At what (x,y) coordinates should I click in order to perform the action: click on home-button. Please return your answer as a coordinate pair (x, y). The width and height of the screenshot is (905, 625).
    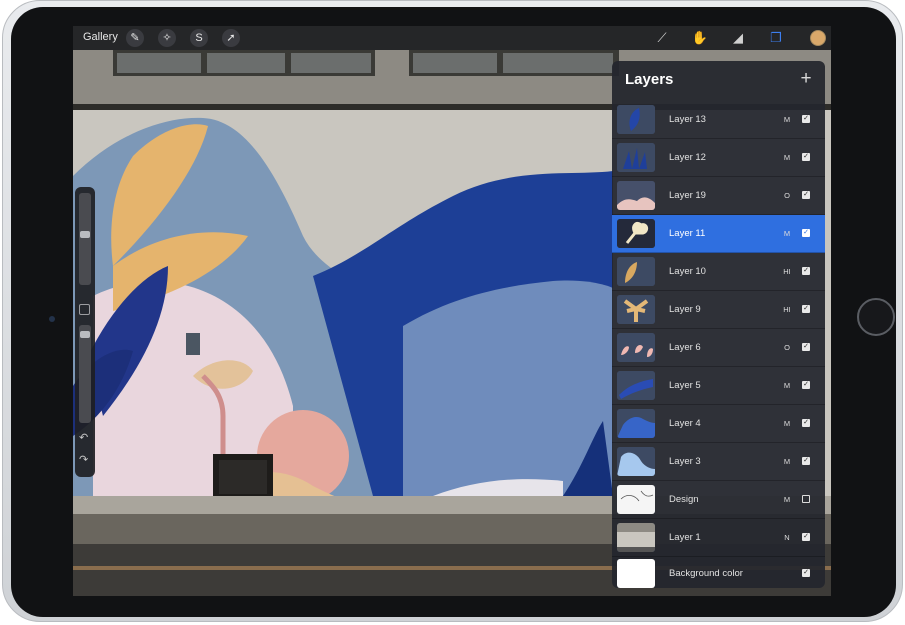
    Looking at the image, I should click on (876, 317).